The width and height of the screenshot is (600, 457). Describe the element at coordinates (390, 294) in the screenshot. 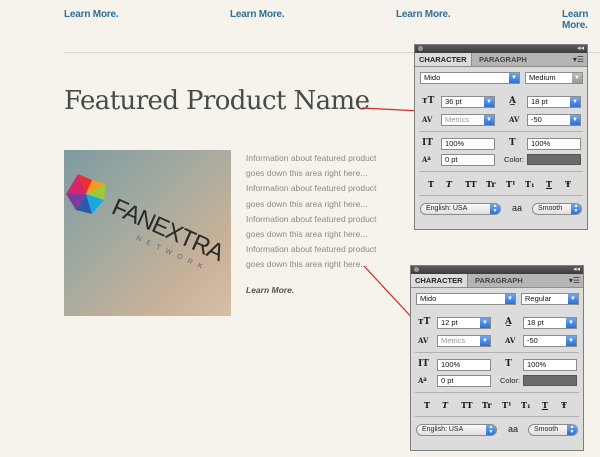

I see `annotation-line-info` at that location.